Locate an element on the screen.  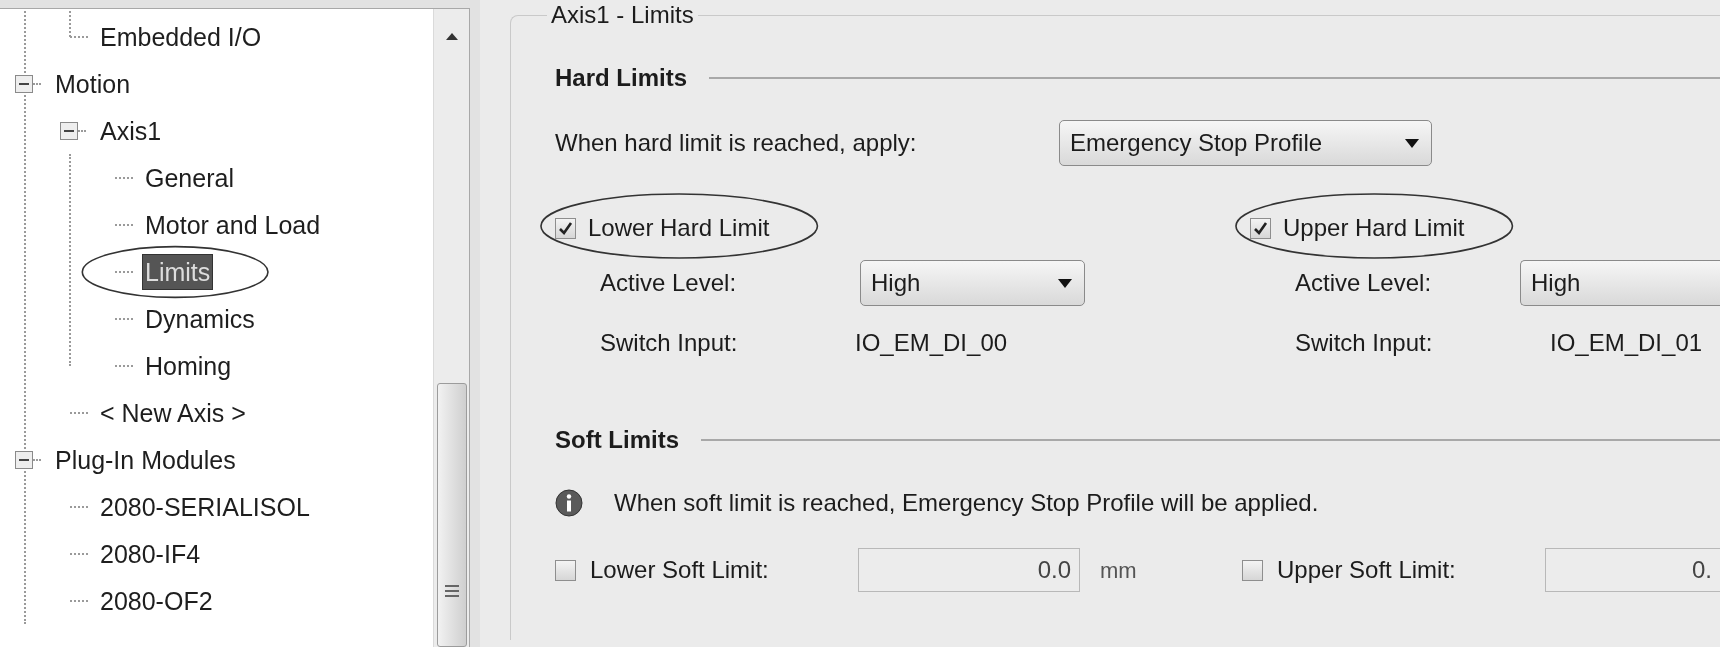
tree-item: Embedded I/O is located at coordinates (181, 36).